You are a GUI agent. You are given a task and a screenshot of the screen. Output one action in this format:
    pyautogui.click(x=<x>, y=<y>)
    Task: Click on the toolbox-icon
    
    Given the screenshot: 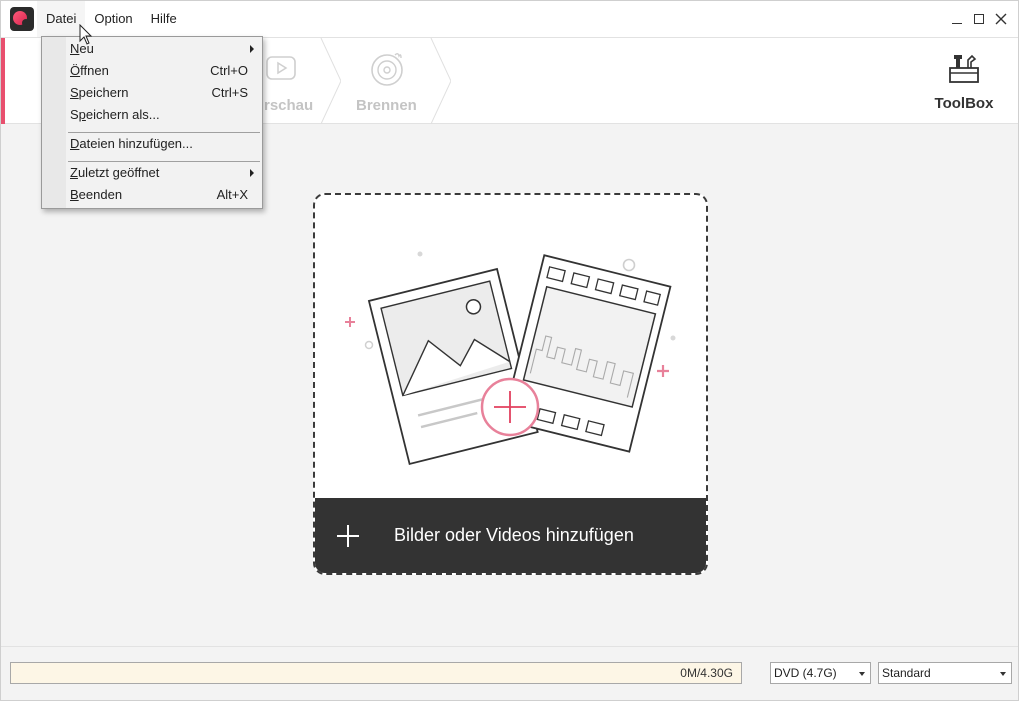 What is the action you would take?
    pyautogui.click(x=964, y=68)
    